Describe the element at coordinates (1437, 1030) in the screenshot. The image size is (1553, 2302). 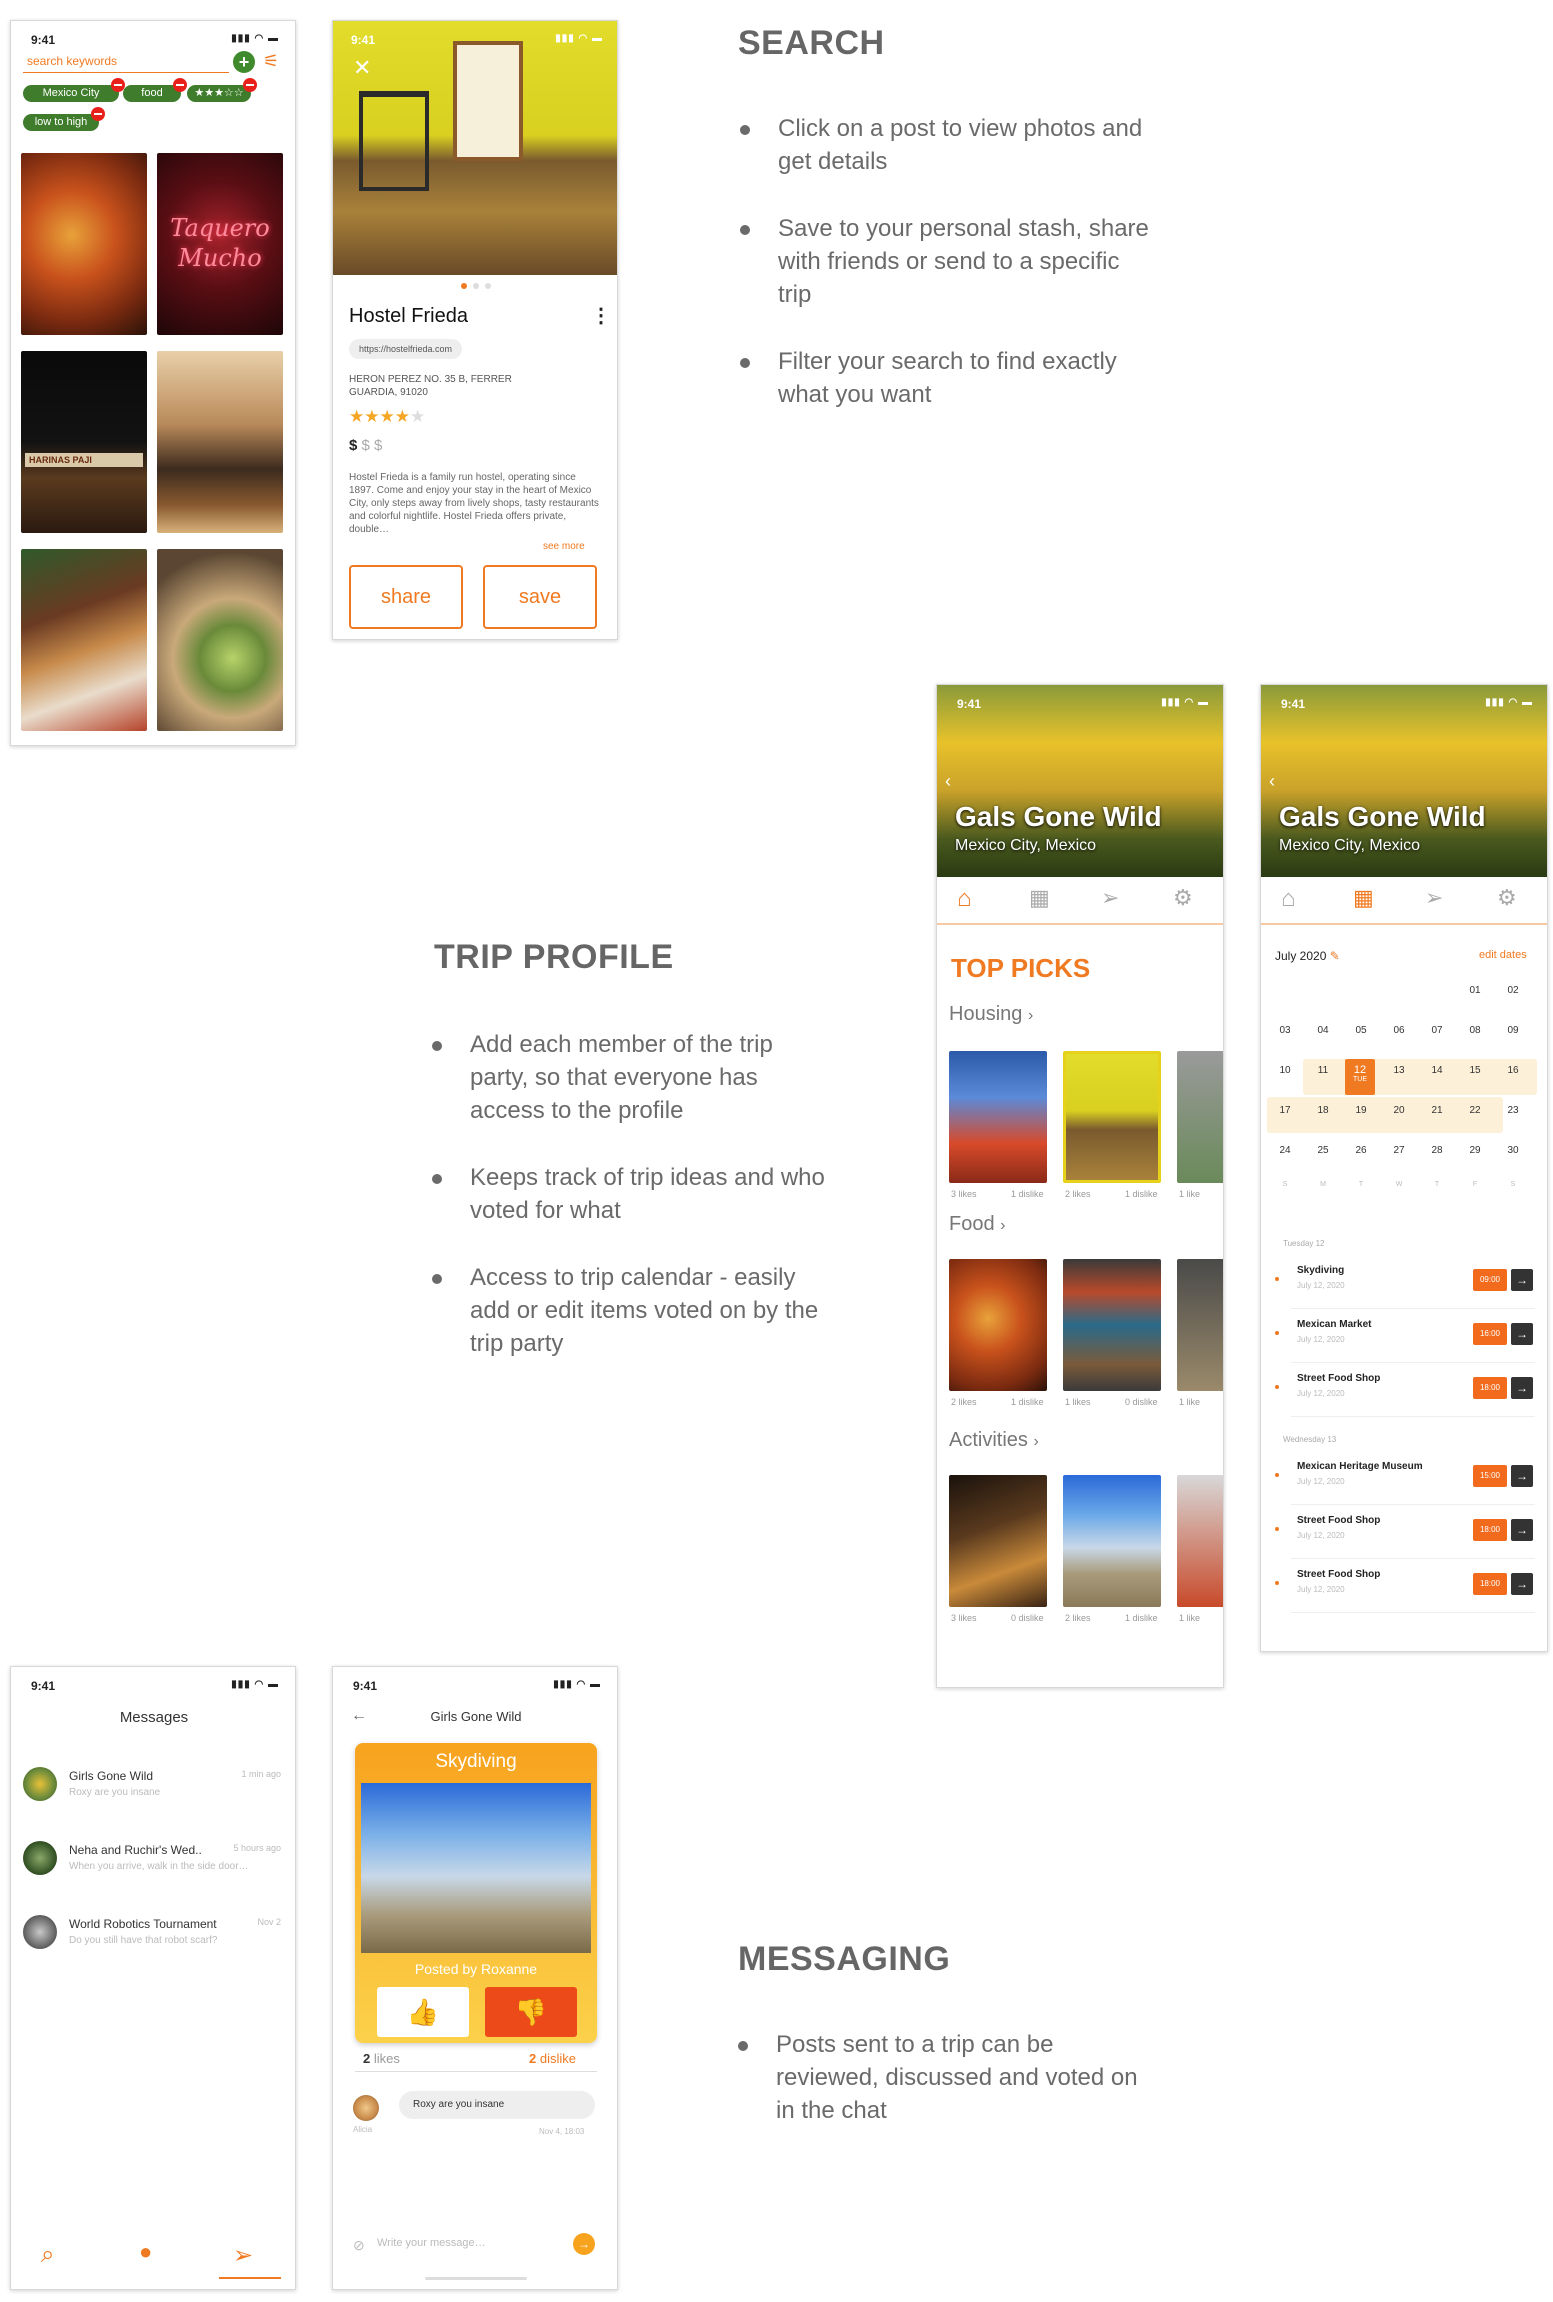
I see `calendar-day: 07` at that location.